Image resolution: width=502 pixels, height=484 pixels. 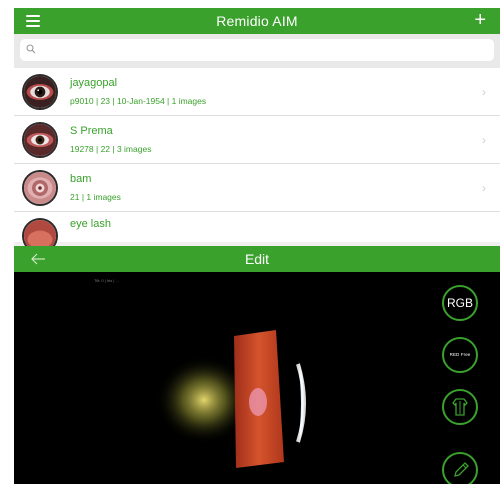 What do you see at coordinates (81, 179) in the screenshot?
I see `patient-name: bam` at bounding box center [81, 179].